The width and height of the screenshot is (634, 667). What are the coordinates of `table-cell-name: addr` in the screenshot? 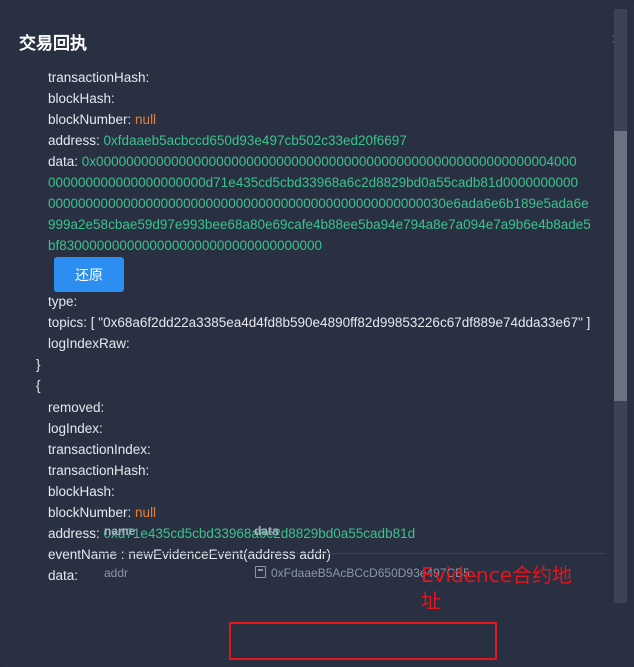 It's located at (116, 573).